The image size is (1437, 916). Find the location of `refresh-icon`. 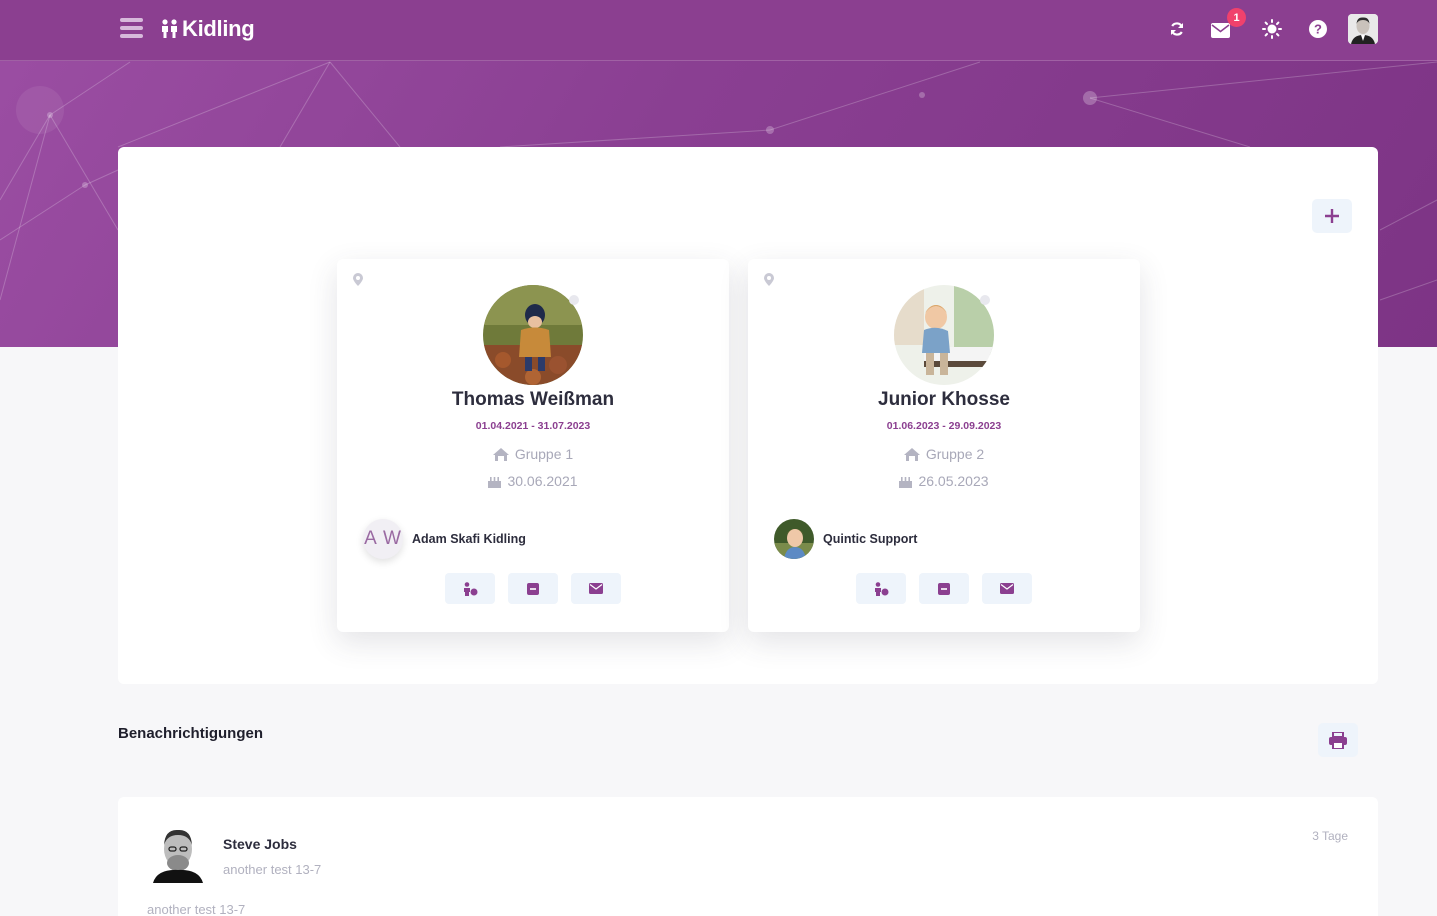

refresh-icon is located at coordinates (1177, 29).